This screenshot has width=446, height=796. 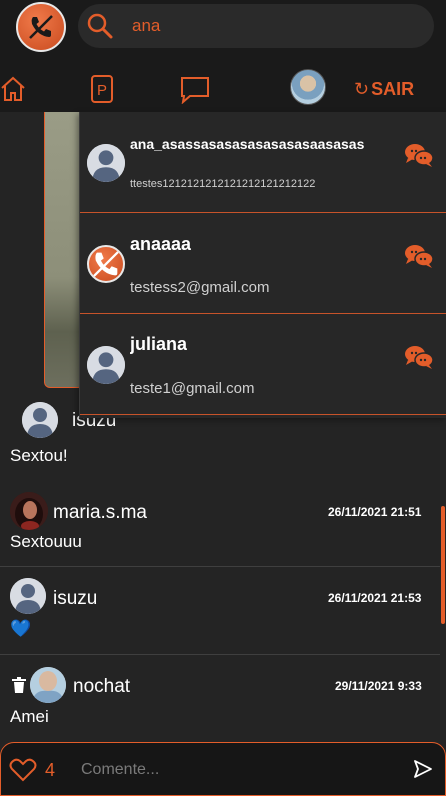 What do you see at coordinates (19, 685) in the screenshot?
I see `trash-icon` at bounding box center [19, 685].